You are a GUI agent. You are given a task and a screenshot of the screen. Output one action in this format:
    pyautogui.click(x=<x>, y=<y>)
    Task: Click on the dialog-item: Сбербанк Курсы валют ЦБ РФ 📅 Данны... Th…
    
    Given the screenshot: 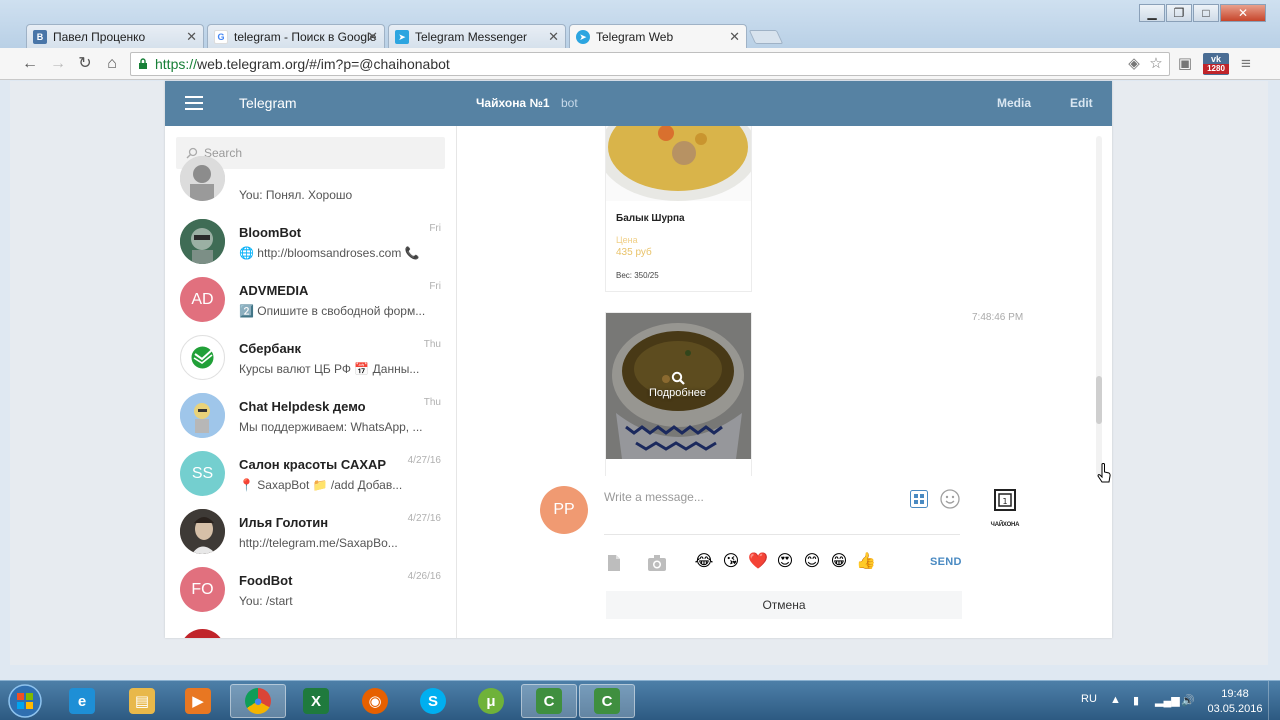 What is the action you would take?
    pyautogui.click(x=310, y=359)
    